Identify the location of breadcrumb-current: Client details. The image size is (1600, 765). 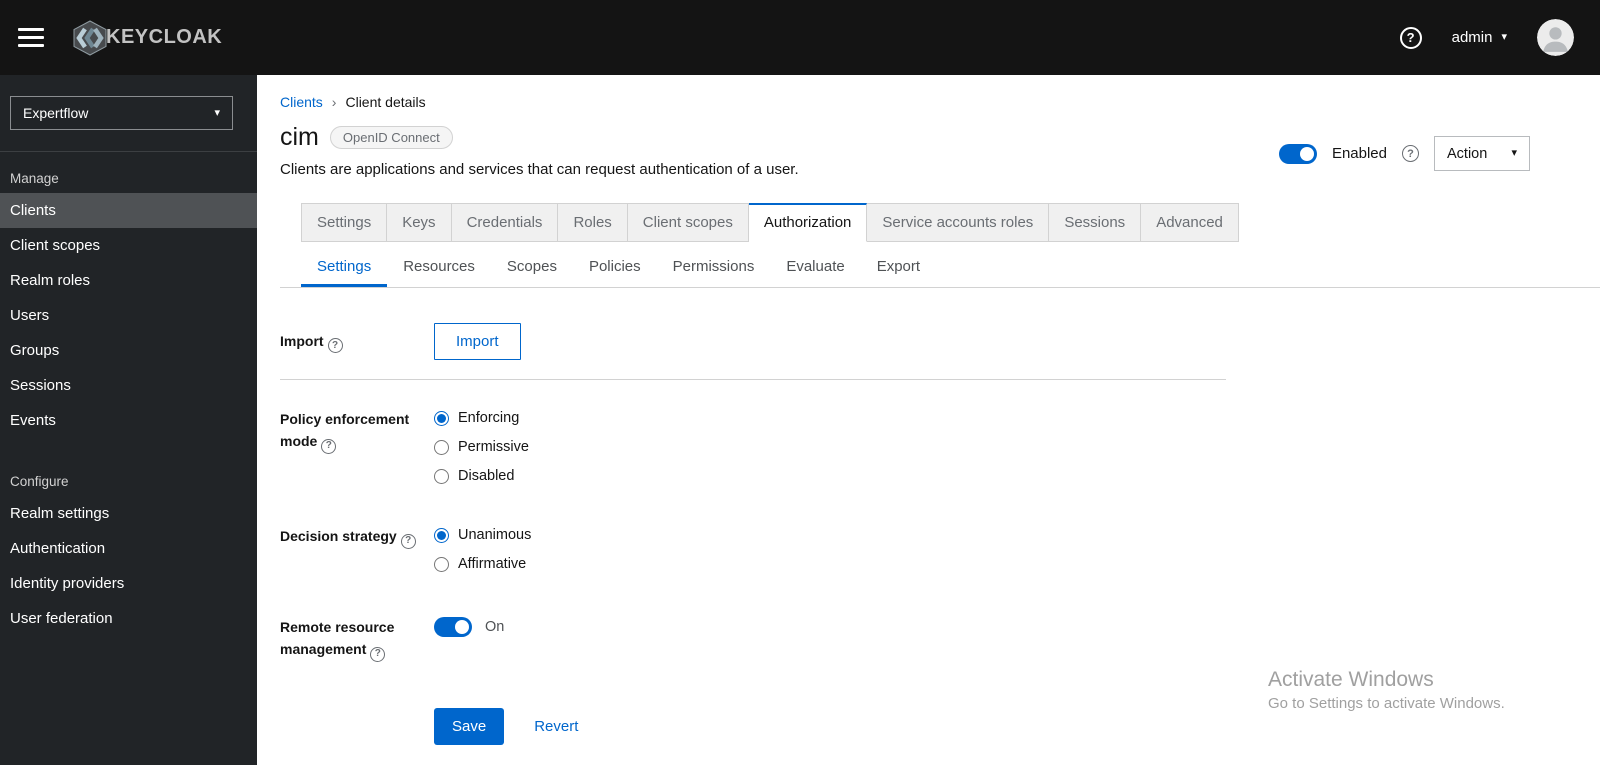
(385, 102).